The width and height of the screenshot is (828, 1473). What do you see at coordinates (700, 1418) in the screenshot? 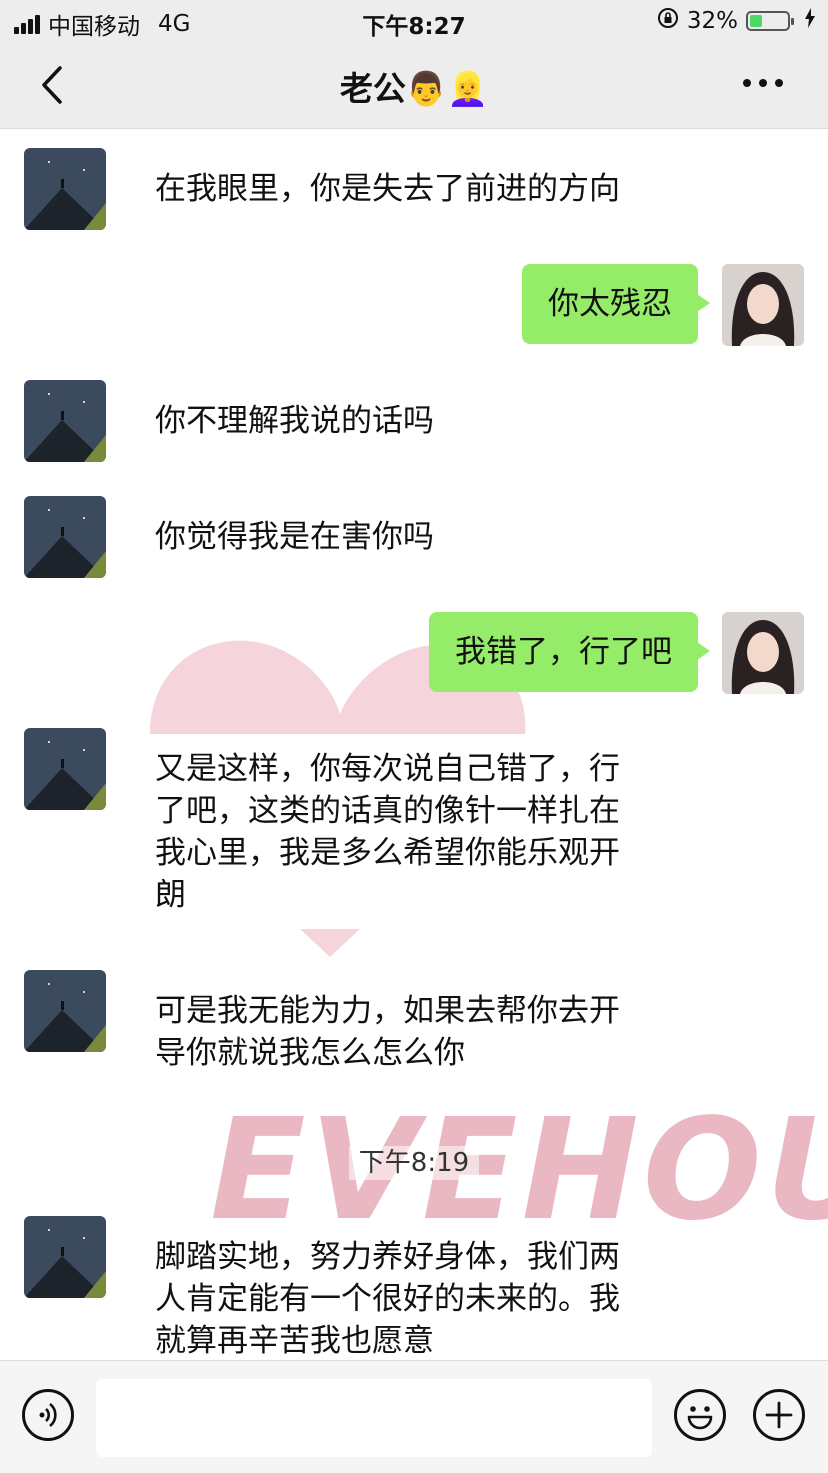
I see `emoji-icon` at bounding box center [700, 1418].